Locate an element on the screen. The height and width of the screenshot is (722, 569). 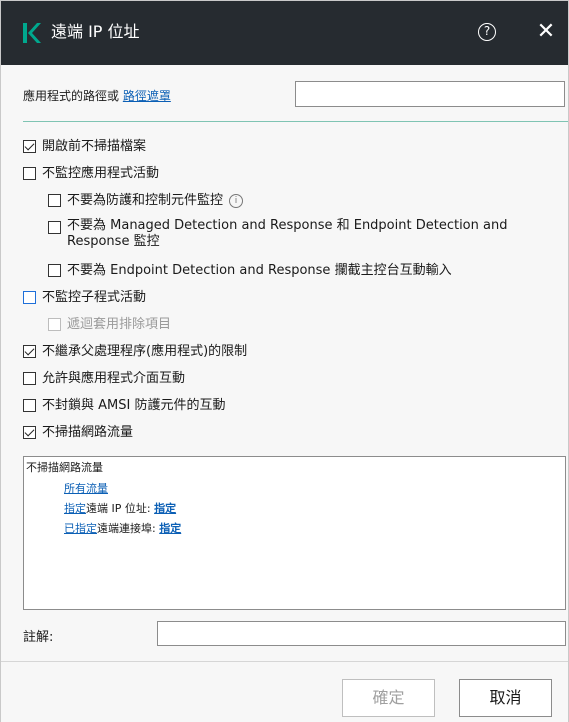
checkbox-focused is located at coordinates (29, 297).